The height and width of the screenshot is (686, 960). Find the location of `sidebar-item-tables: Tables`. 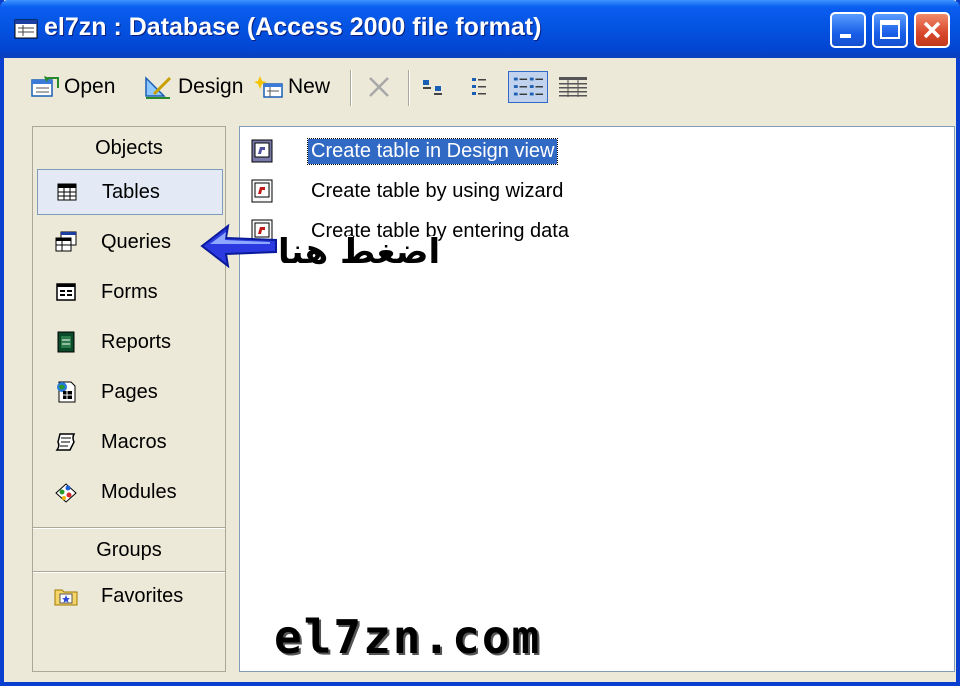

sidebar-item-tables: Tables is located at coordinates (130, 192).